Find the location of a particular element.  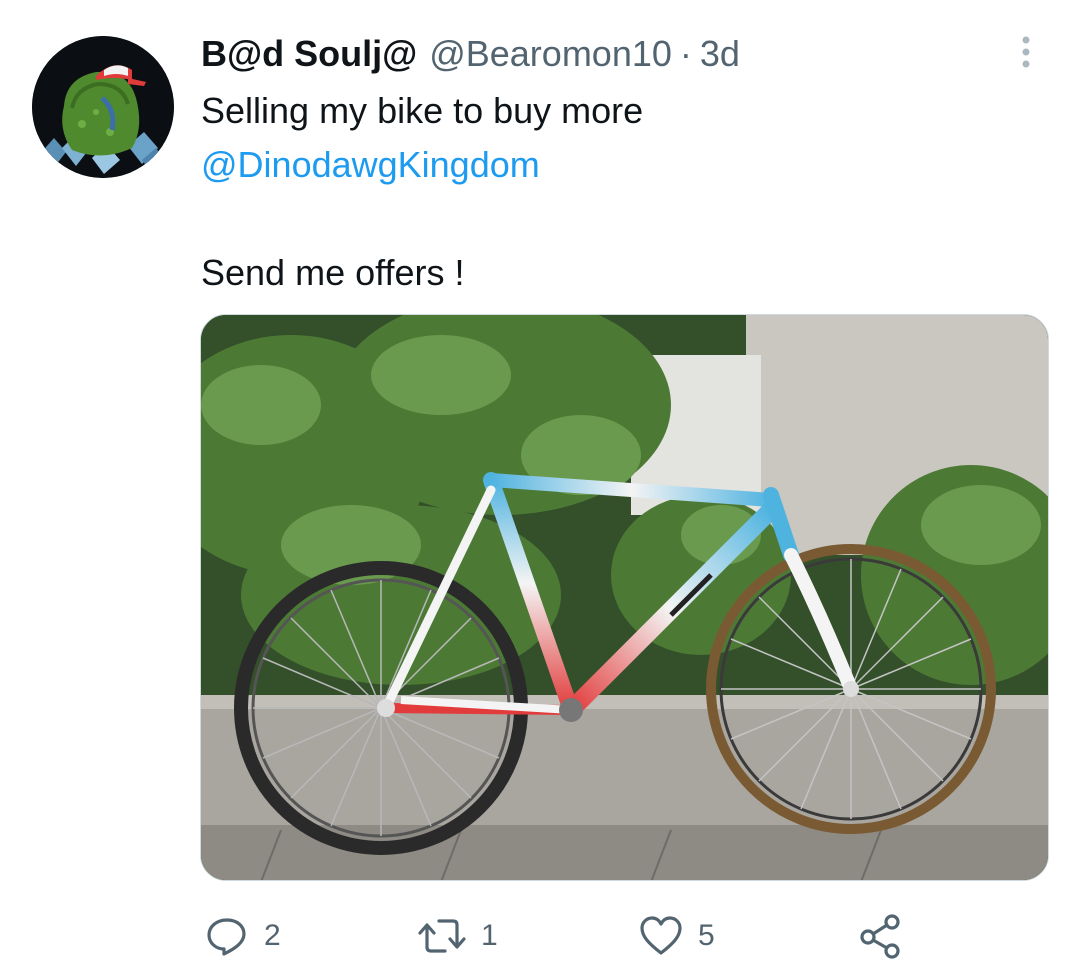

display-name: B@d Soulj@ is located at coordinates (309, 54).